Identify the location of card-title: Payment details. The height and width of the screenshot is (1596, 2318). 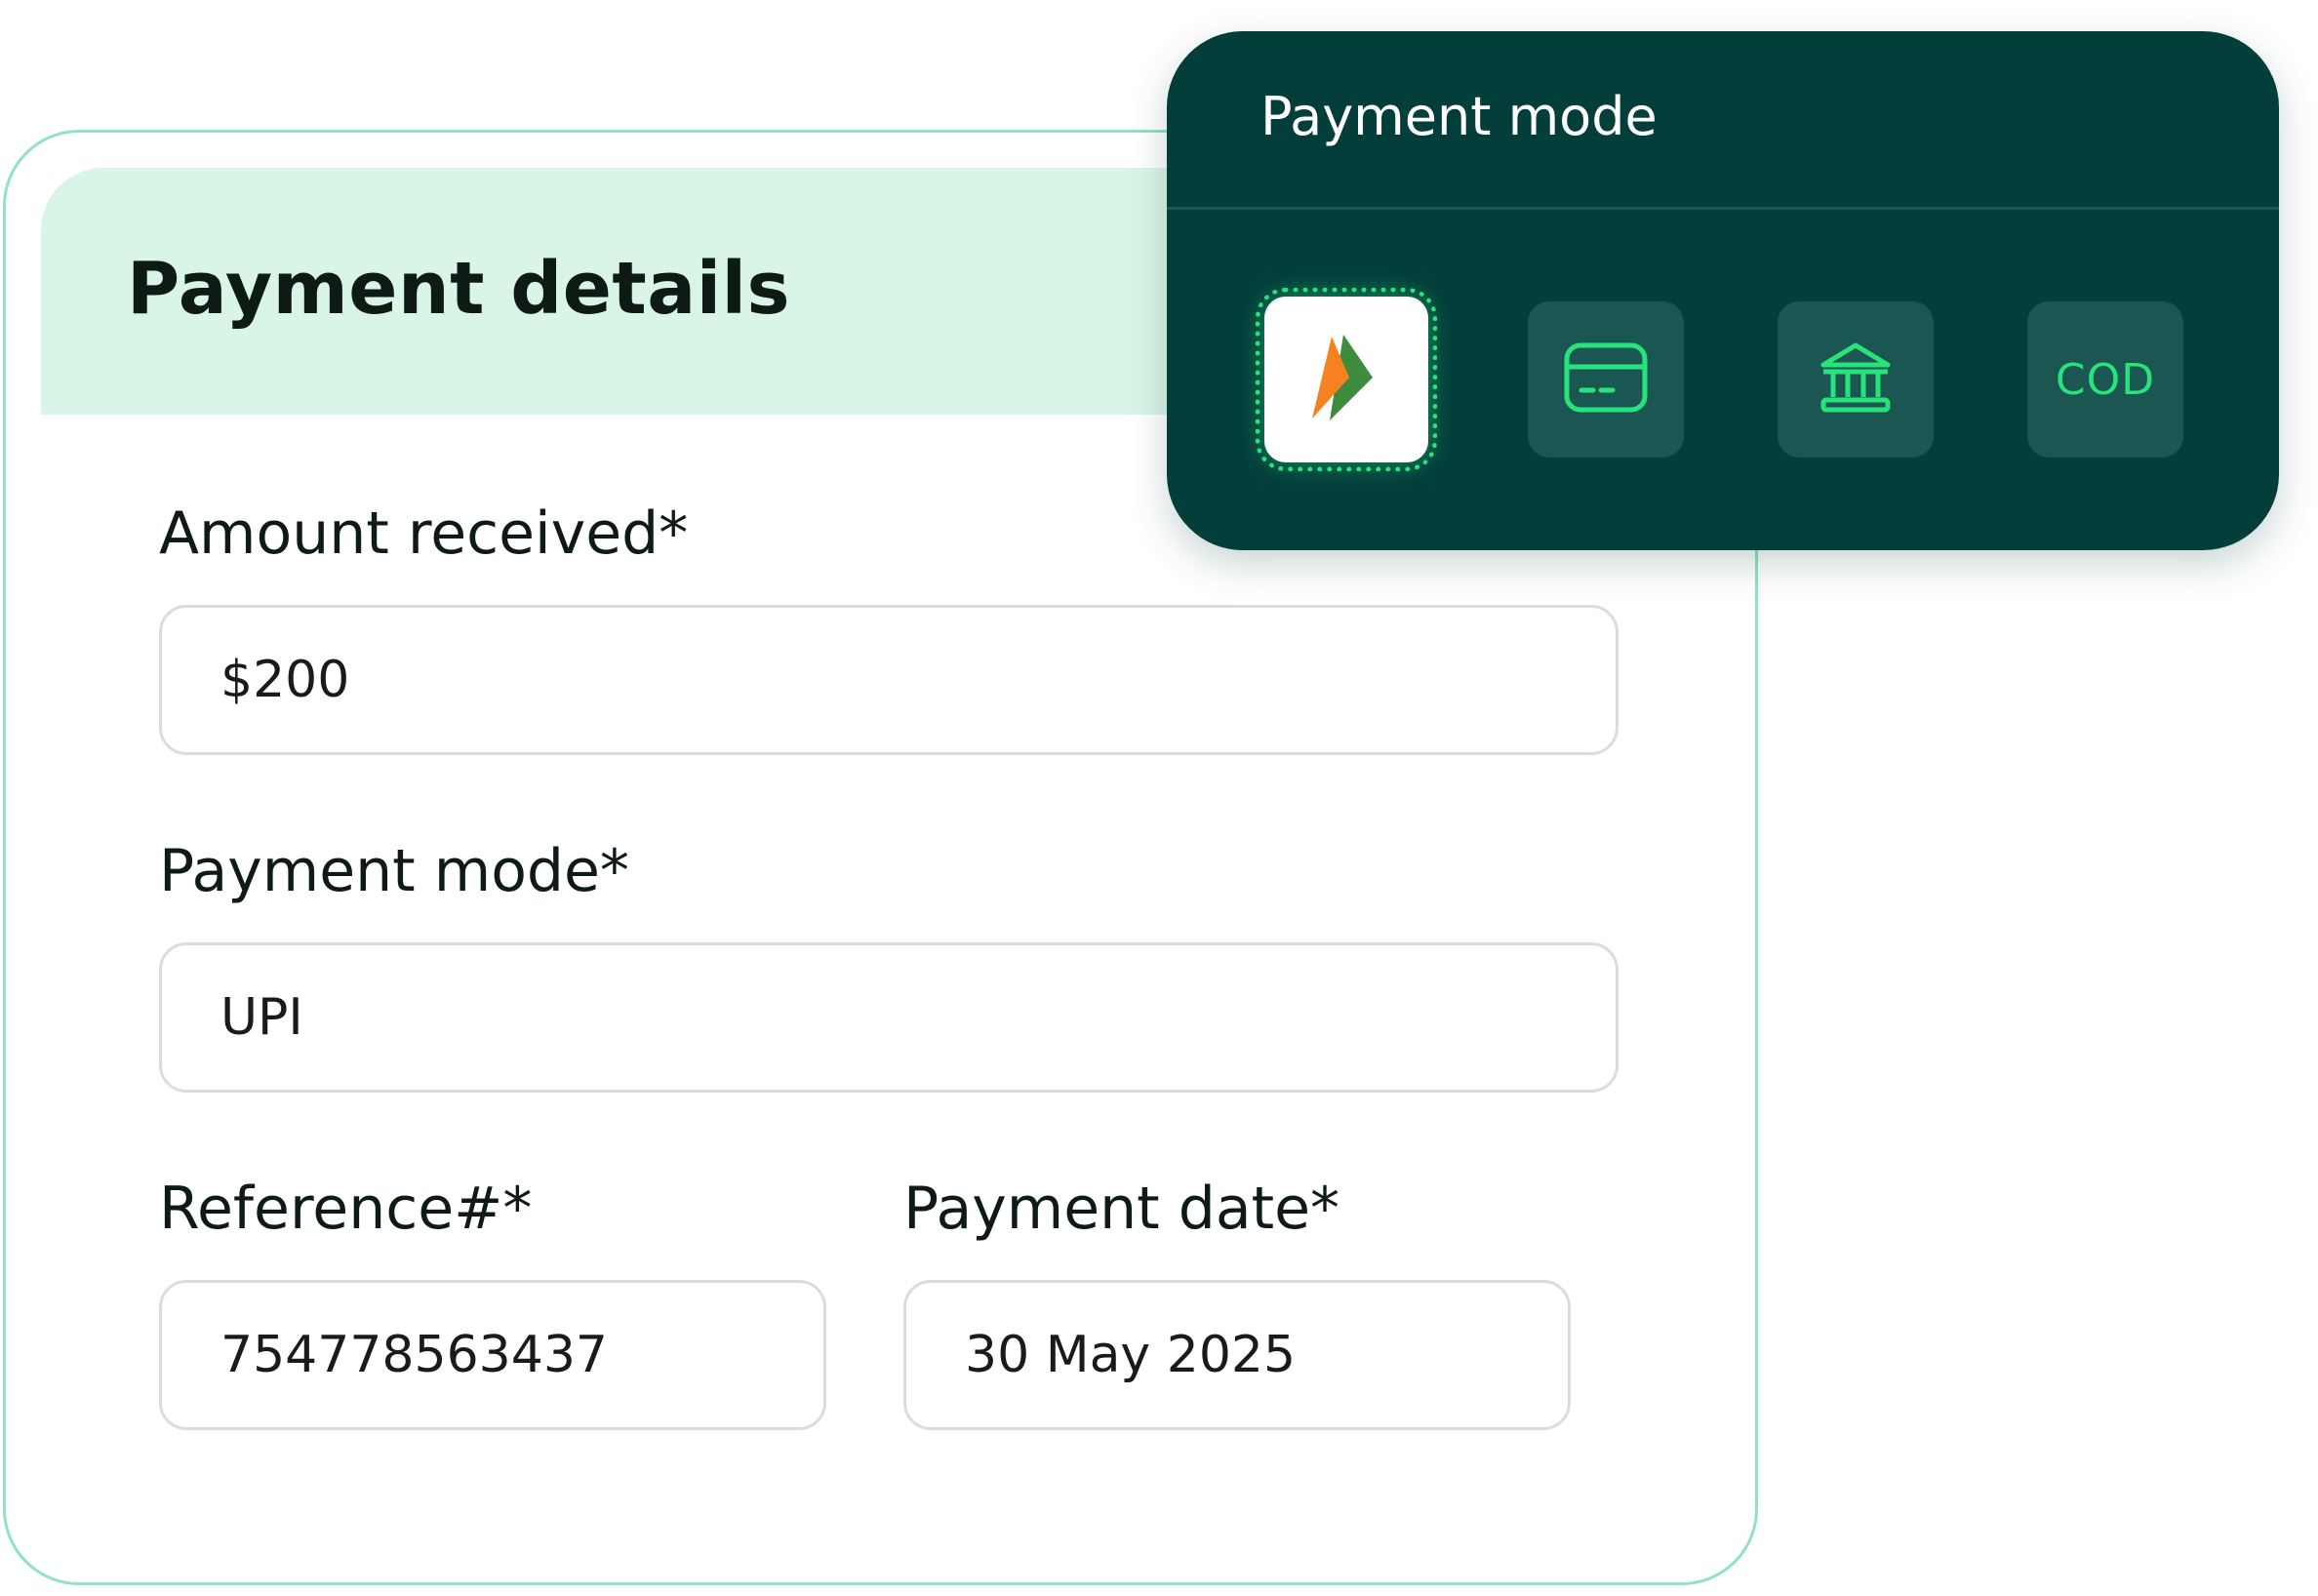
(459, 289).